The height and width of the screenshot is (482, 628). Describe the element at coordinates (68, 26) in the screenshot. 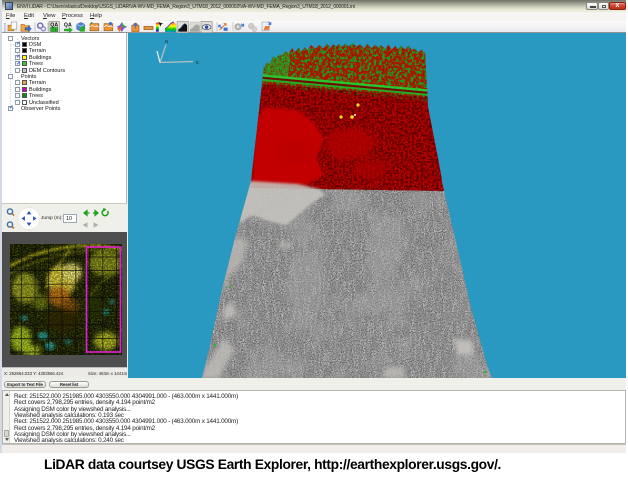

I see `svg-text: QA` at that location.